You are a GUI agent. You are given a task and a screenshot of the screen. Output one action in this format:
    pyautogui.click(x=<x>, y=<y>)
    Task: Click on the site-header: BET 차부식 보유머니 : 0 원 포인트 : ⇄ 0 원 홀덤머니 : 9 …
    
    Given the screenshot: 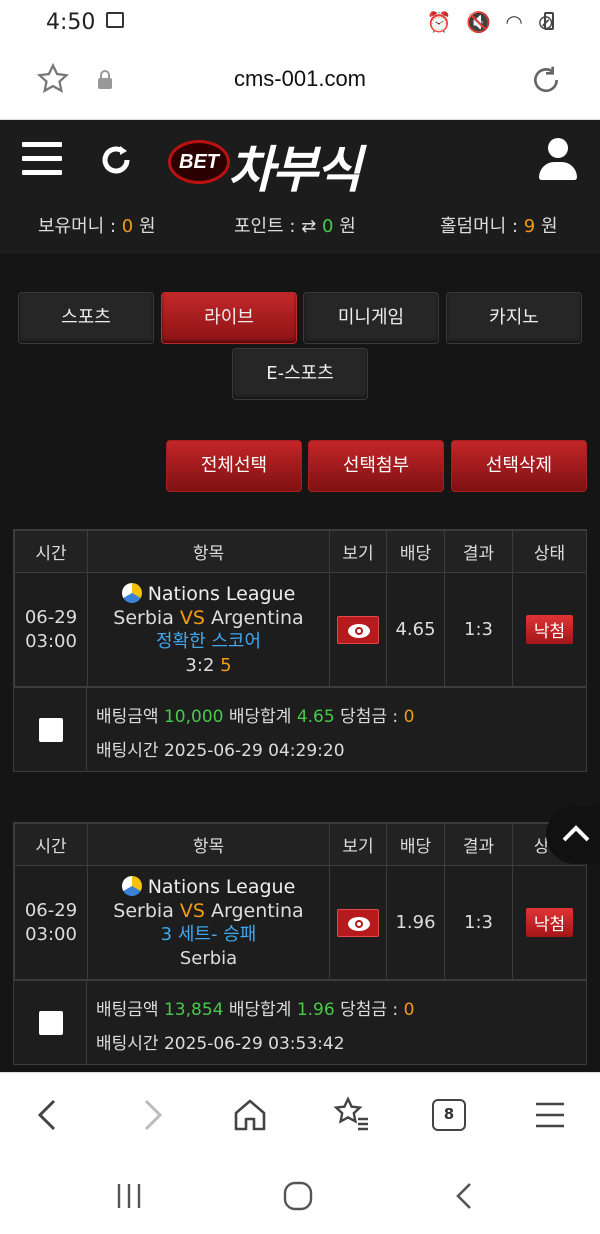 What is the action you would take?
    pyautogui.click(x=300, y=187)
    